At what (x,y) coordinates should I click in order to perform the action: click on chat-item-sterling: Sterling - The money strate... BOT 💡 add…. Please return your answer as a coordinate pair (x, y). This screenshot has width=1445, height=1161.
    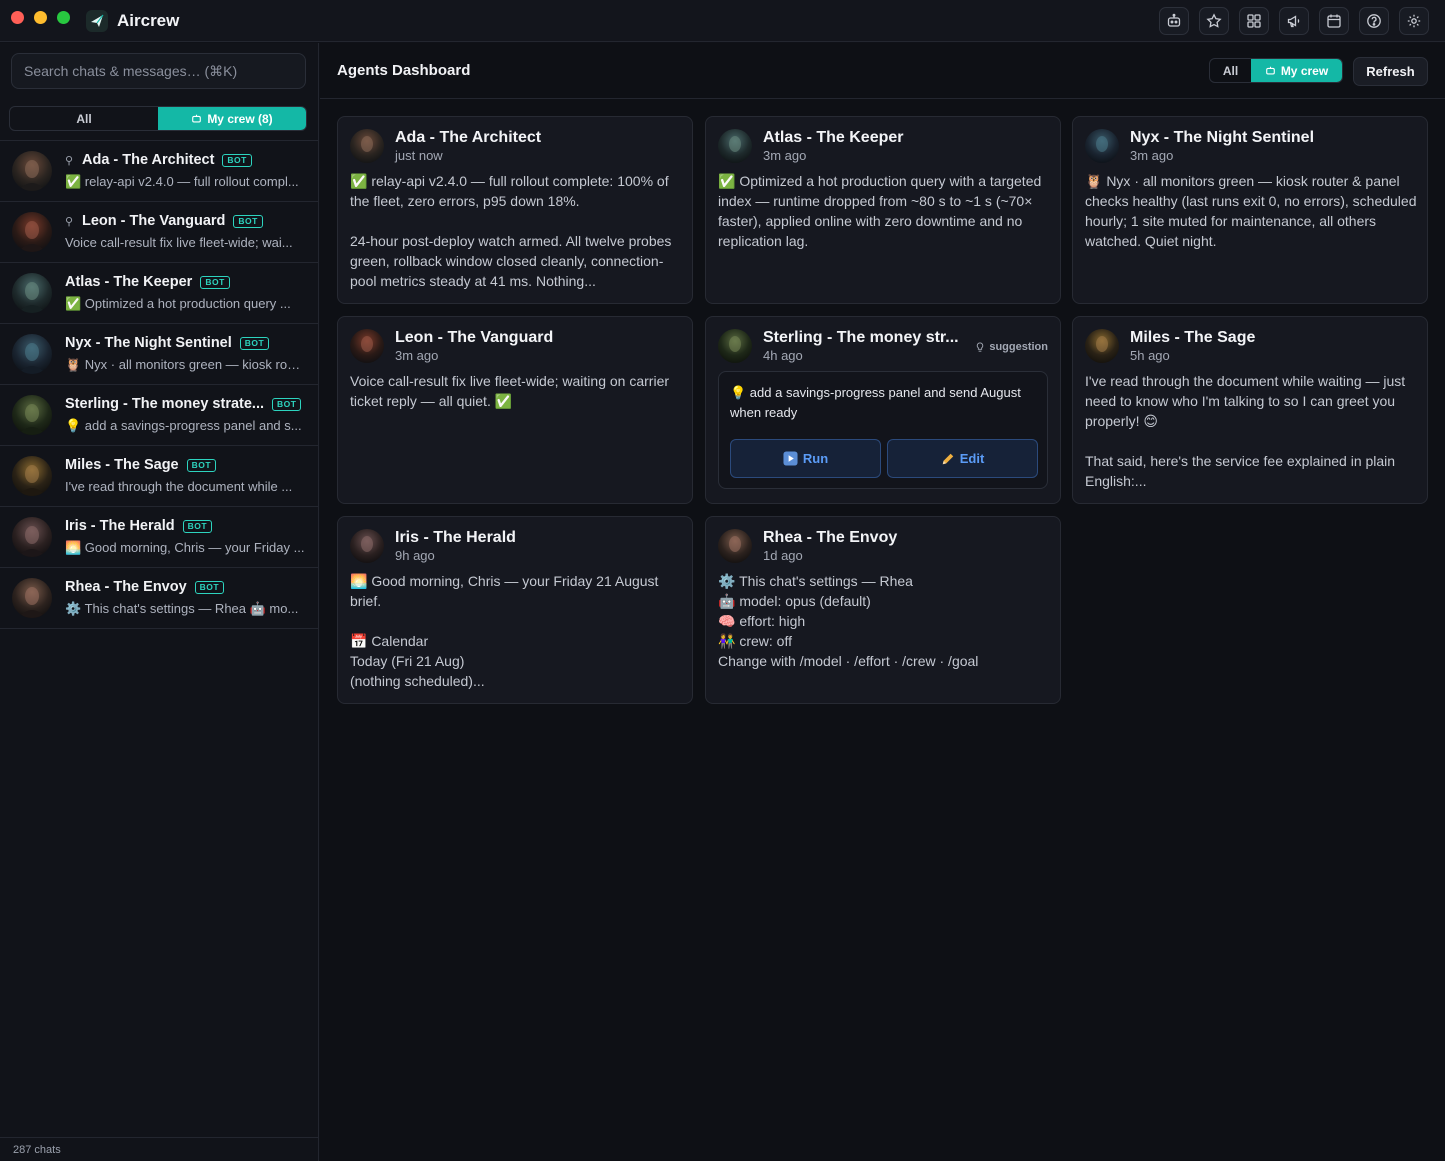
    Looking at the image, I should click on (159, 415).